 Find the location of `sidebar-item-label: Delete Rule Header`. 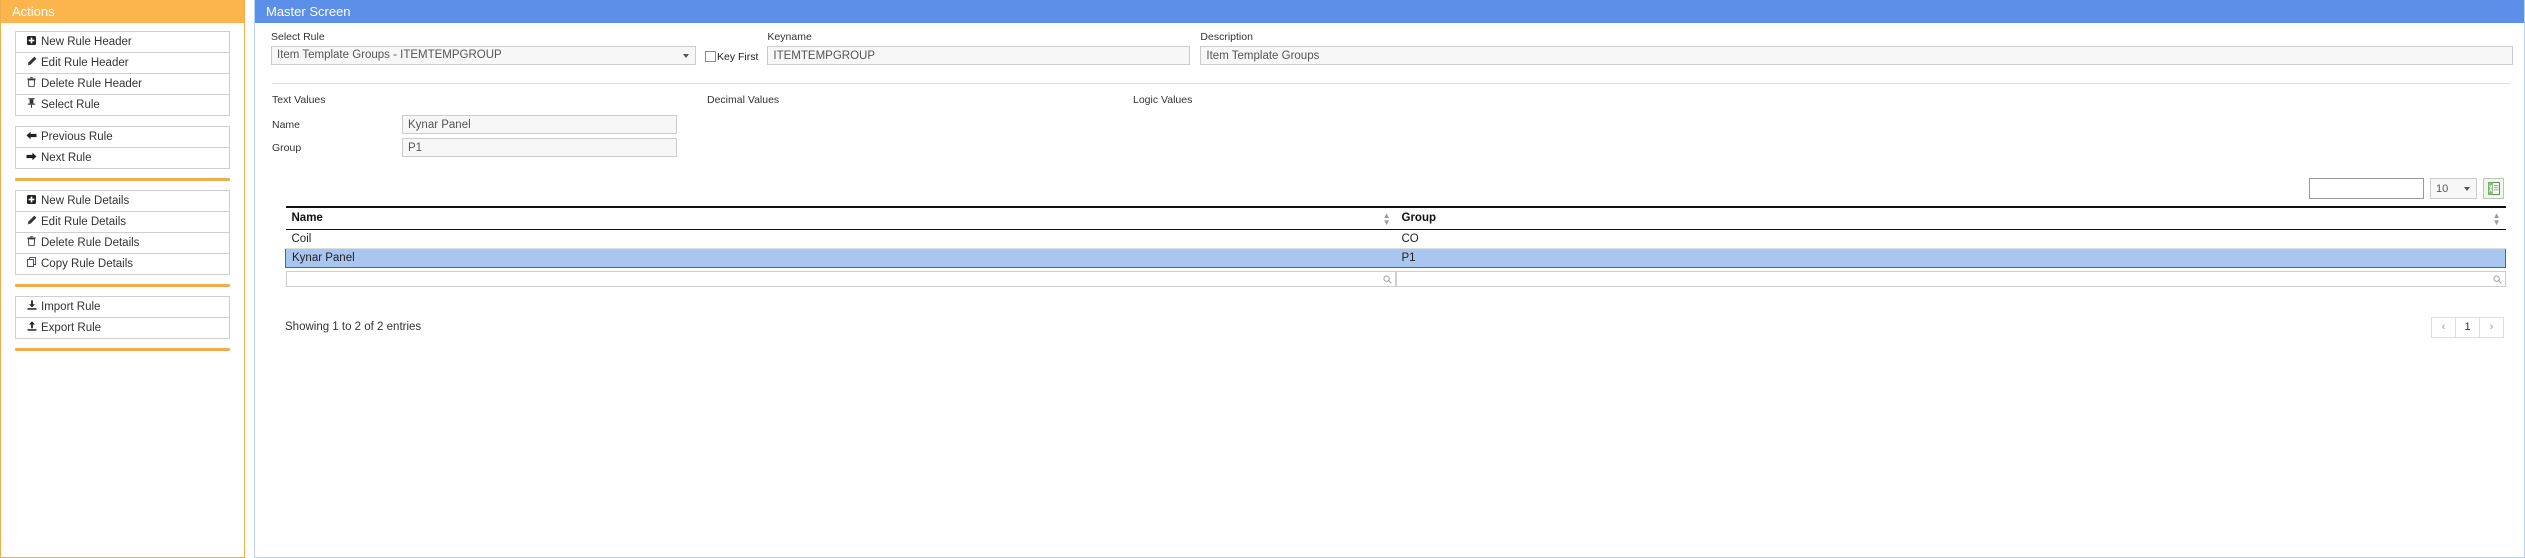

sidebar-item-label: Delete Rule Header is located at coordinates (92, 84).